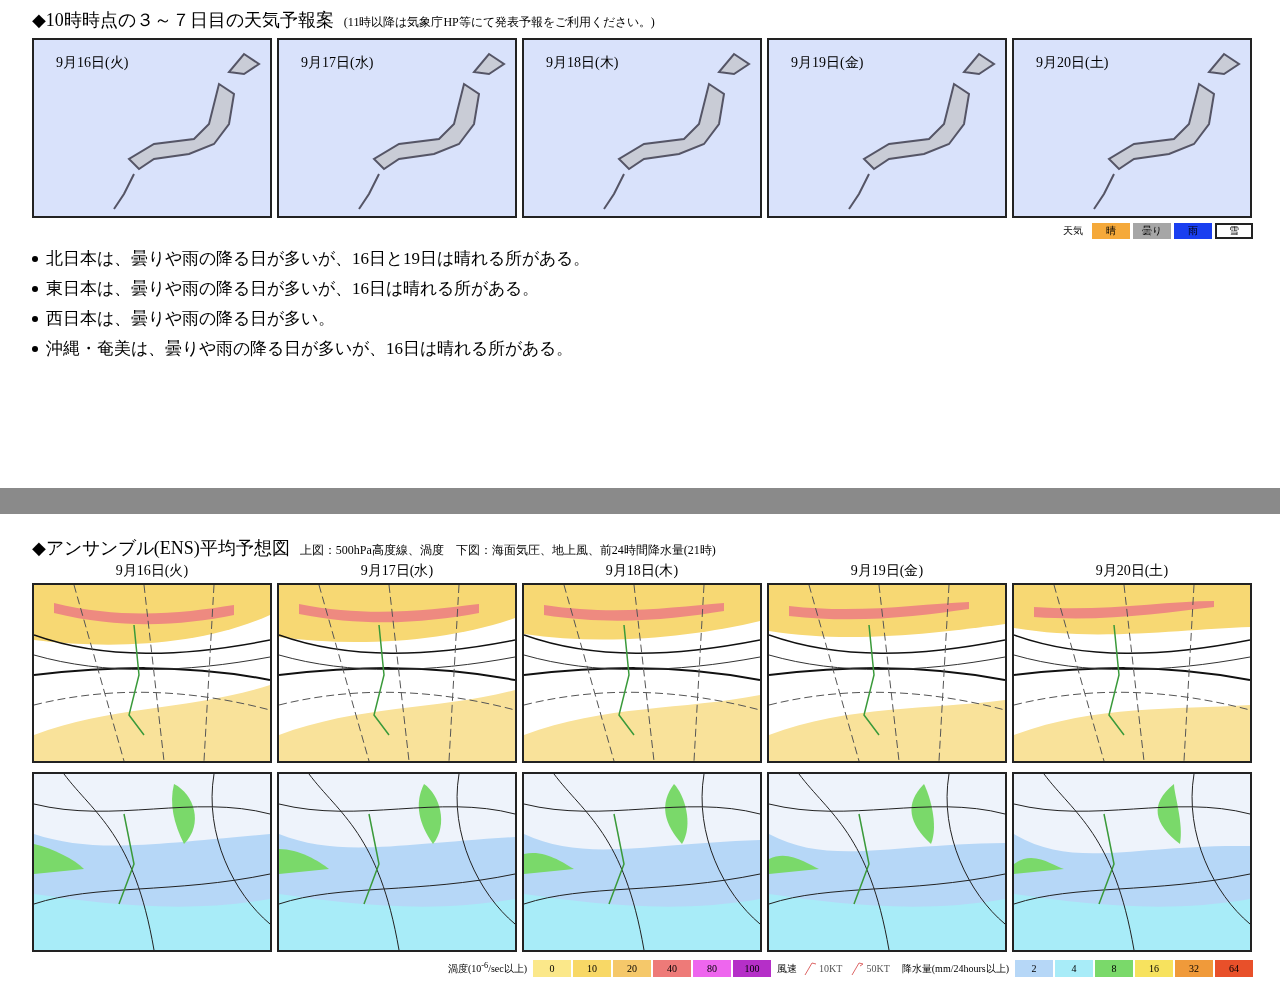 The height and width of the screenshot is (993, 1280). What do you see at coordinates (955, 968) in the screenshot?
I see `legend-label: 降水量(mm/24hours以上)` at bounding box center [955, 968].